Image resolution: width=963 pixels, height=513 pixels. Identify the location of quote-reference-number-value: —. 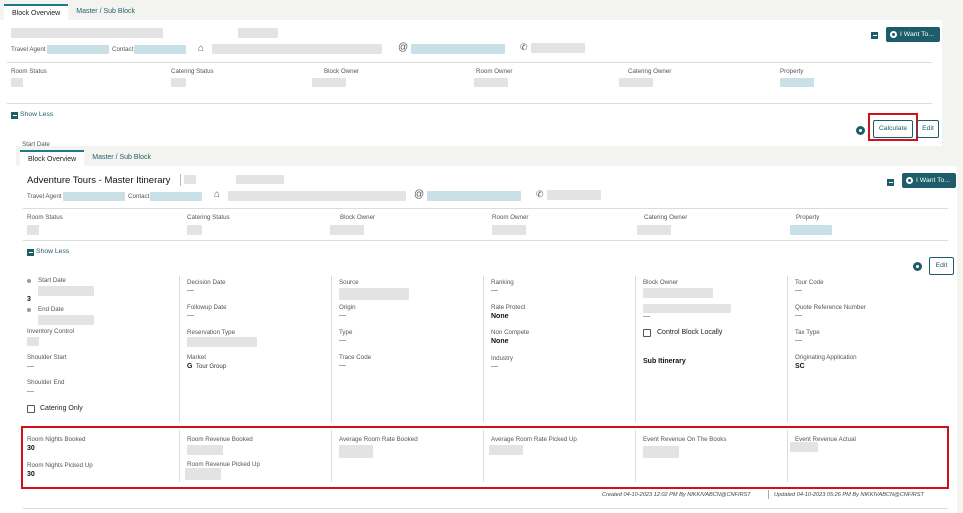
(798, 315).